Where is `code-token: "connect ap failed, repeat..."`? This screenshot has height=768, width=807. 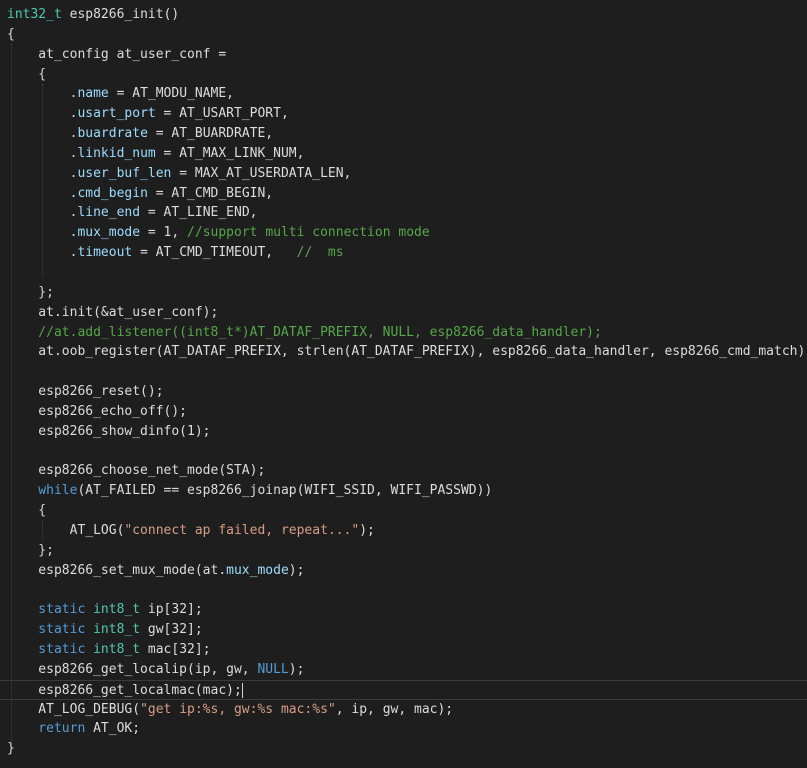
code-token: "connect ap failed, repeat..." is located at coordinates (242, 530).